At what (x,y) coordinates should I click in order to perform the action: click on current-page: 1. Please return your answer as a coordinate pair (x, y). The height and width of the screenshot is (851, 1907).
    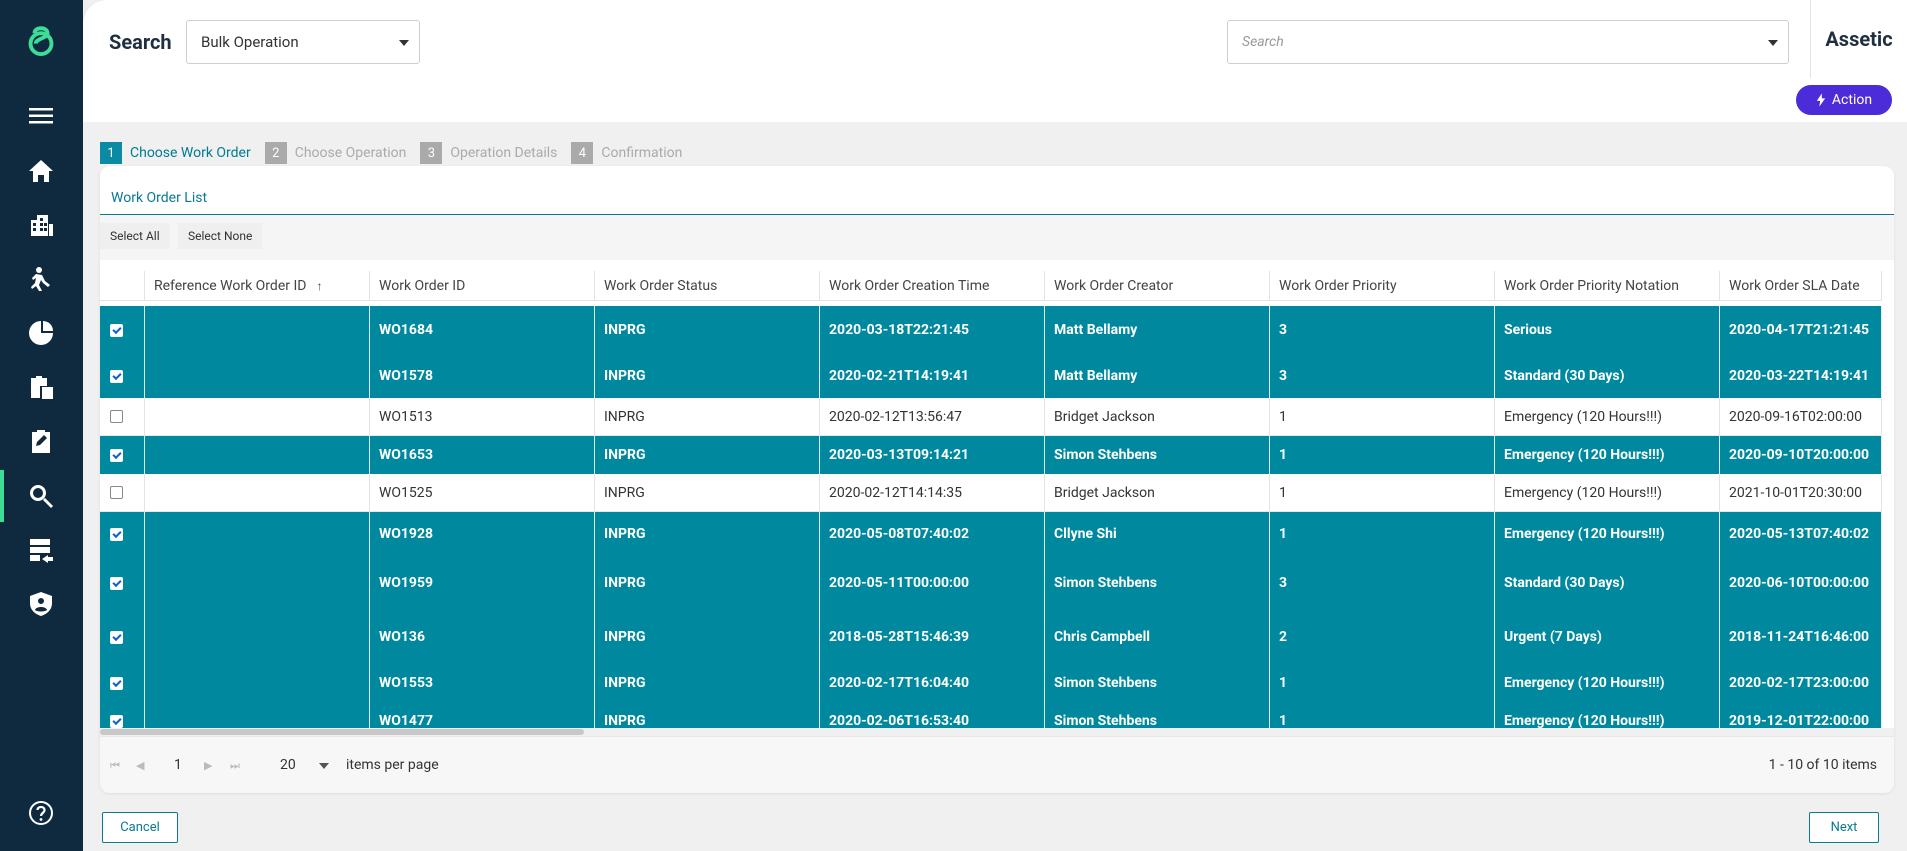
    Looking at the image, I should click on (178, 765).